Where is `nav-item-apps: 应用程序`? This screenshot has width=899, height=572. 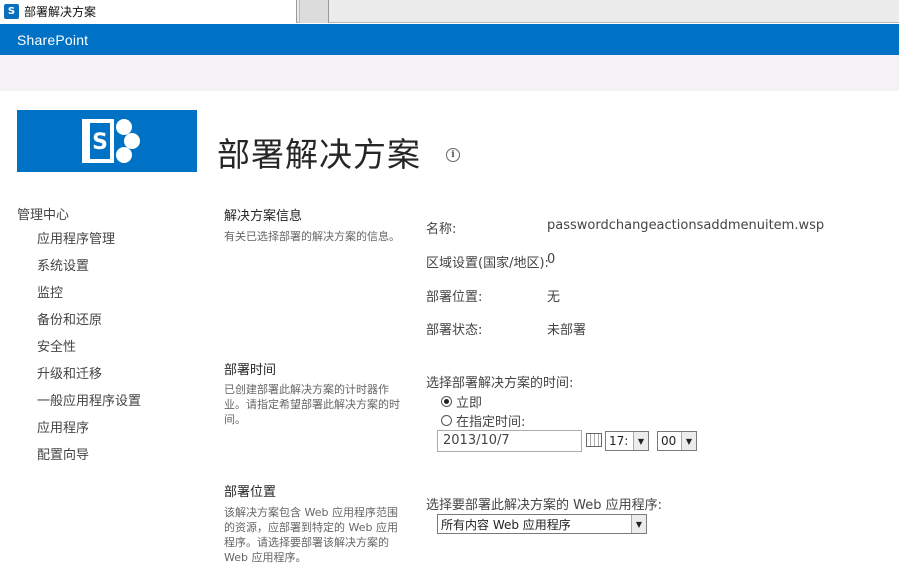
nav-item-apps: 应用程序 is located at coordinates (89, 433).